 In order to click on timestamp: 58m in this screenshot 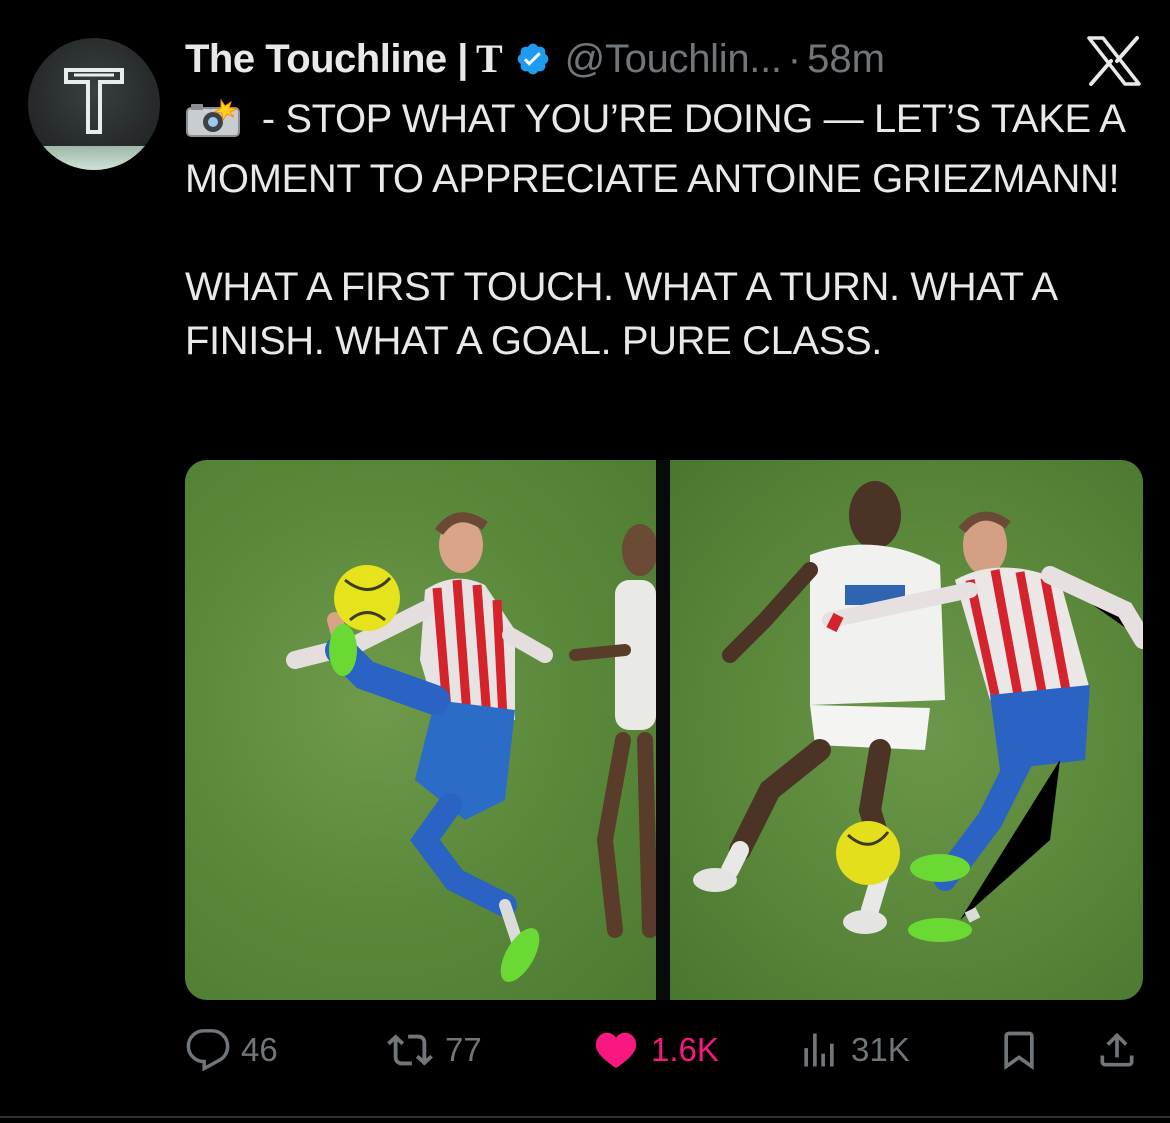, I will do `click(846, 59)`.